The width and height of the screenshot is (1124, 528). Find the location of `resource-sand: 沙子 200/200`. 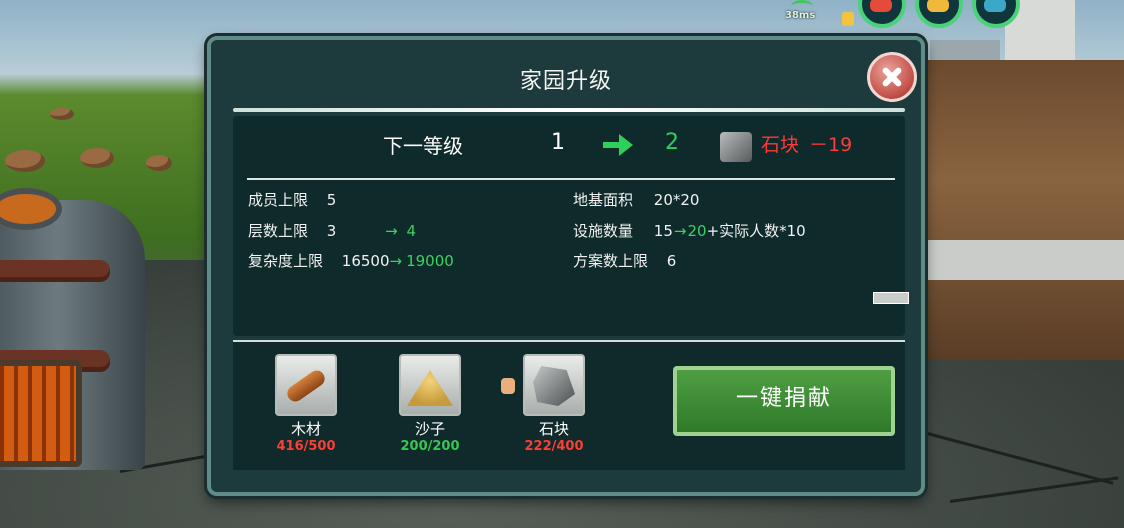

resource-sand: 沙子 200/200 is located at coordinates (430, 404).